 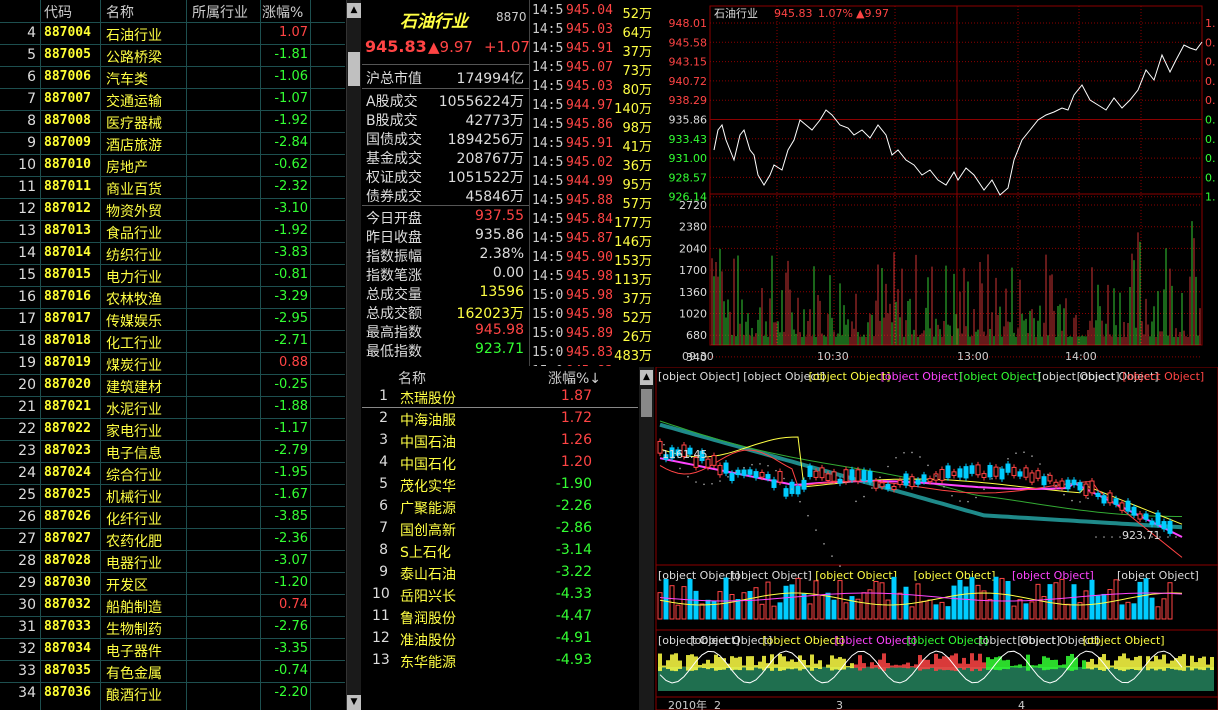 I want to click on row-name: 化工行业, so click(x=134, y=344).